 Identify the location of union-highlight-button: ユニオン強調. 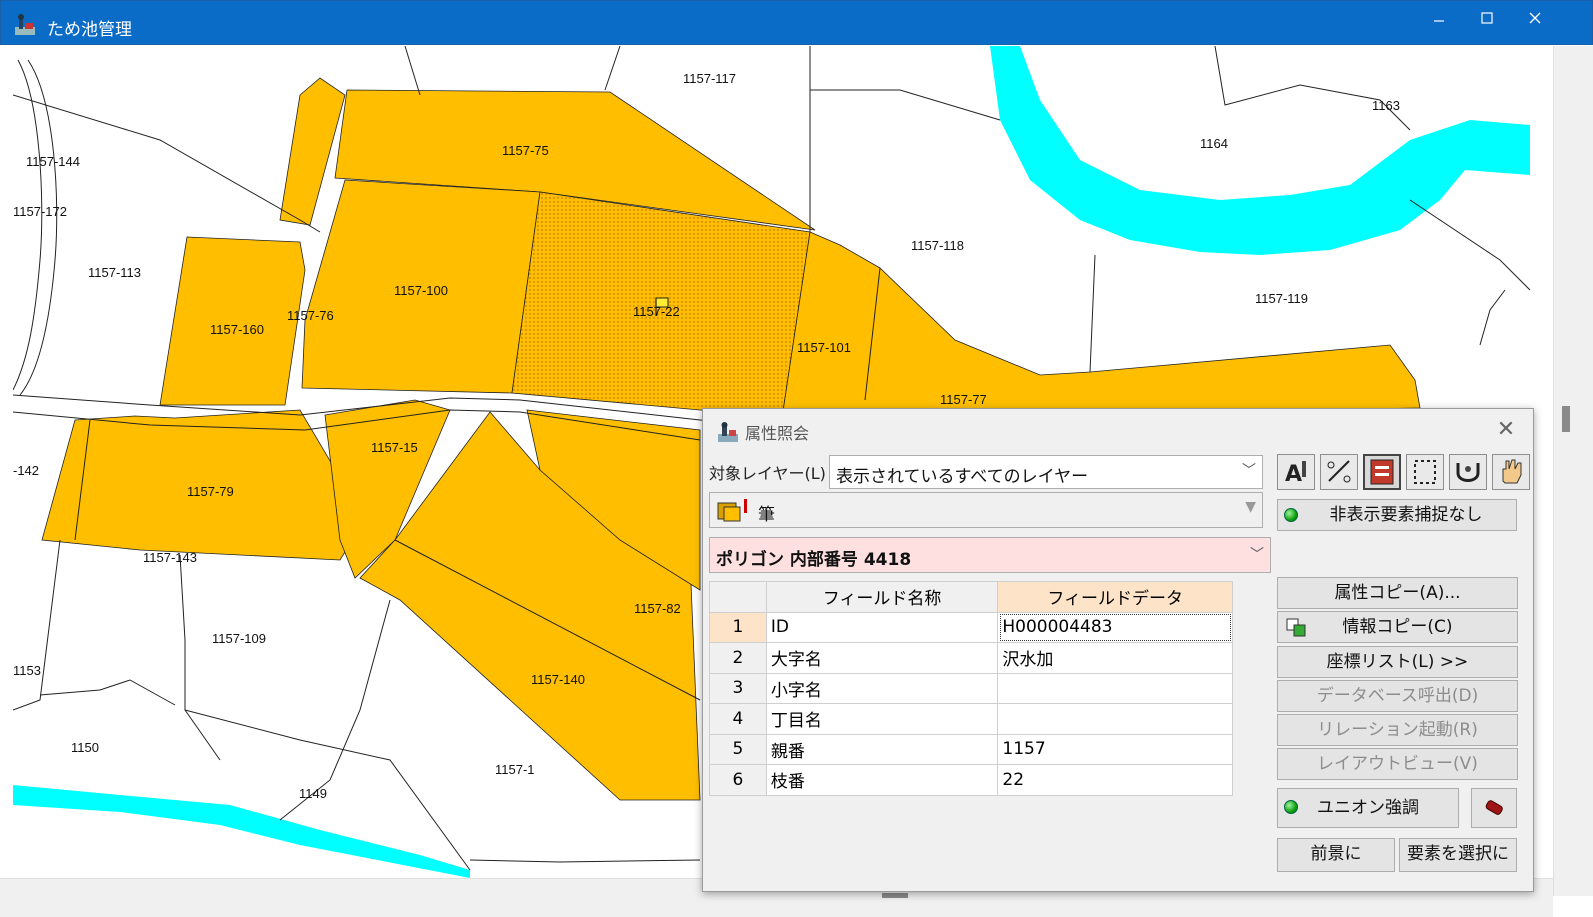
(1368, 808).